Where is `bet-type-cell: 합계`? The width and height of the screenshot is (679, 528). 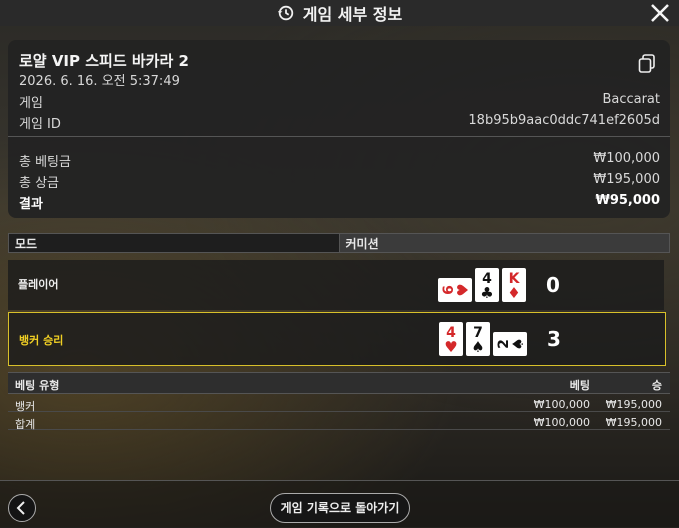 bet-type-cell: 합계 is located at coordinates (25, 424).